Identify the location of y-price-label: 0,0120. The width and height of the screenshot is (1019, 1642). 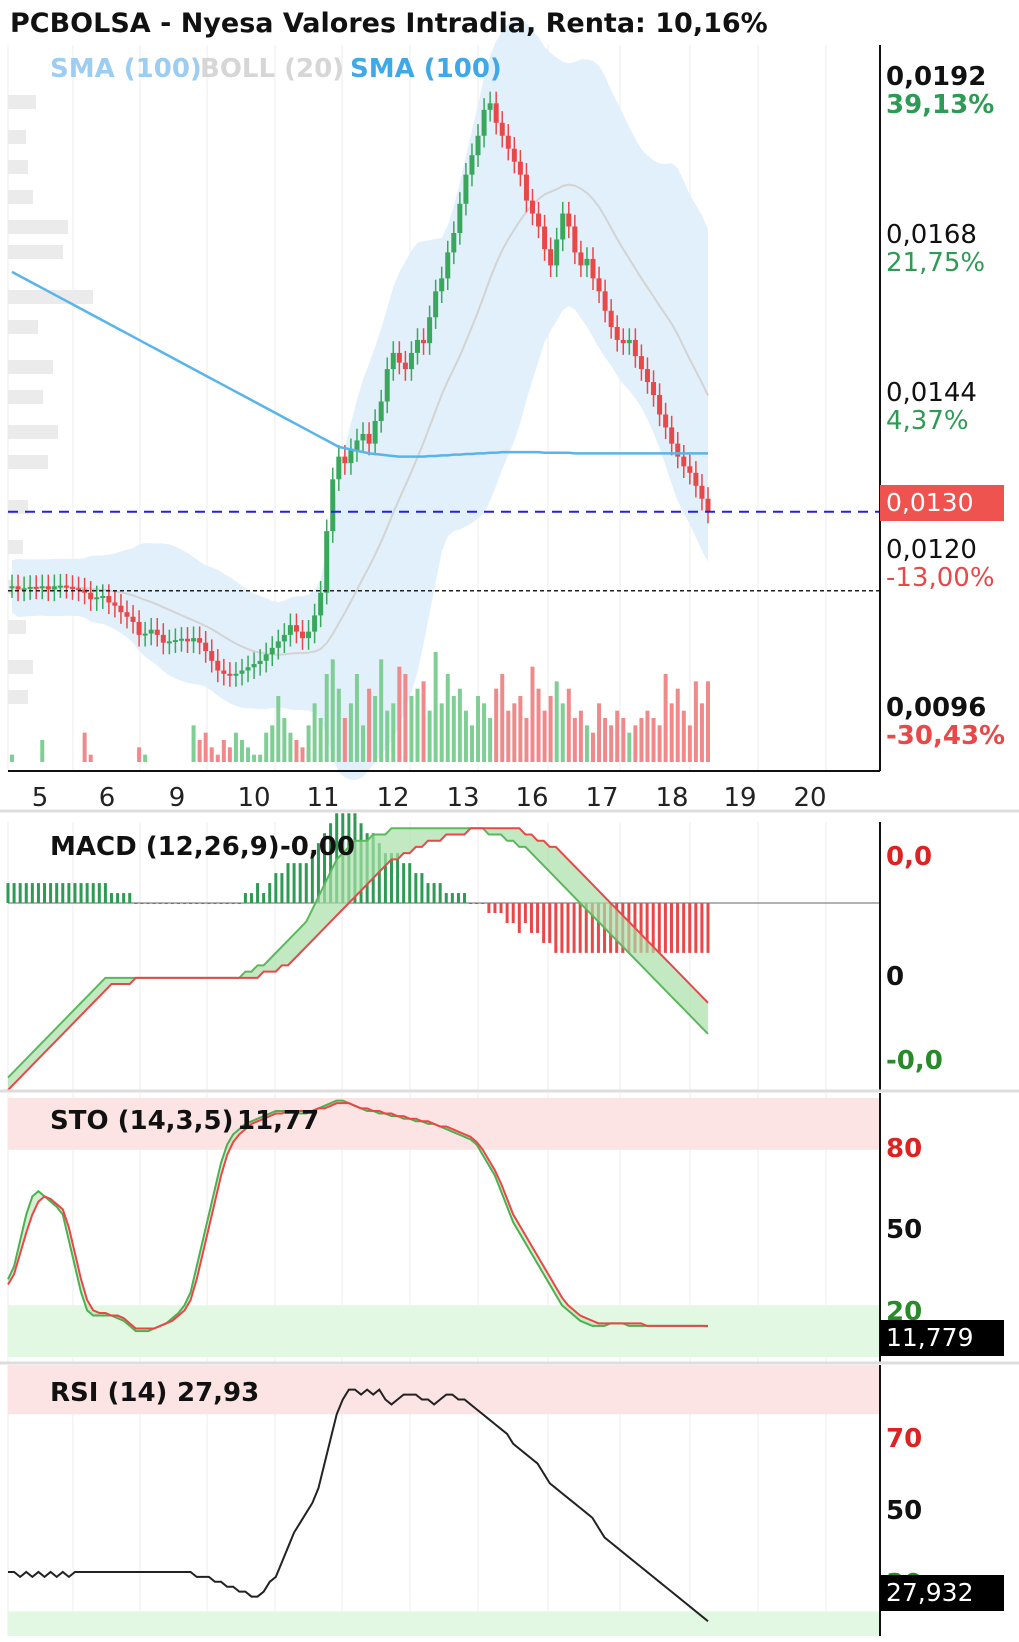
(931, 550).